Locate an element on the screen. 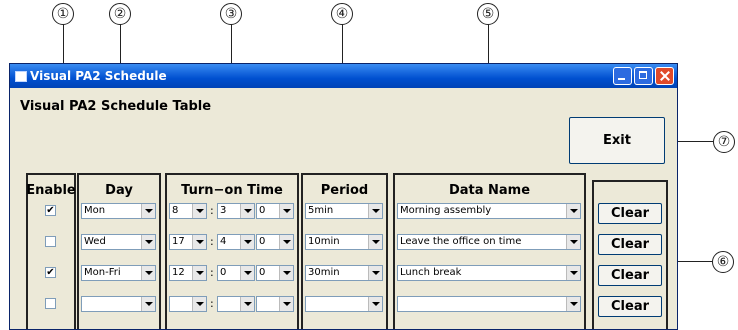  day-select is located at coordinates (118, 304).